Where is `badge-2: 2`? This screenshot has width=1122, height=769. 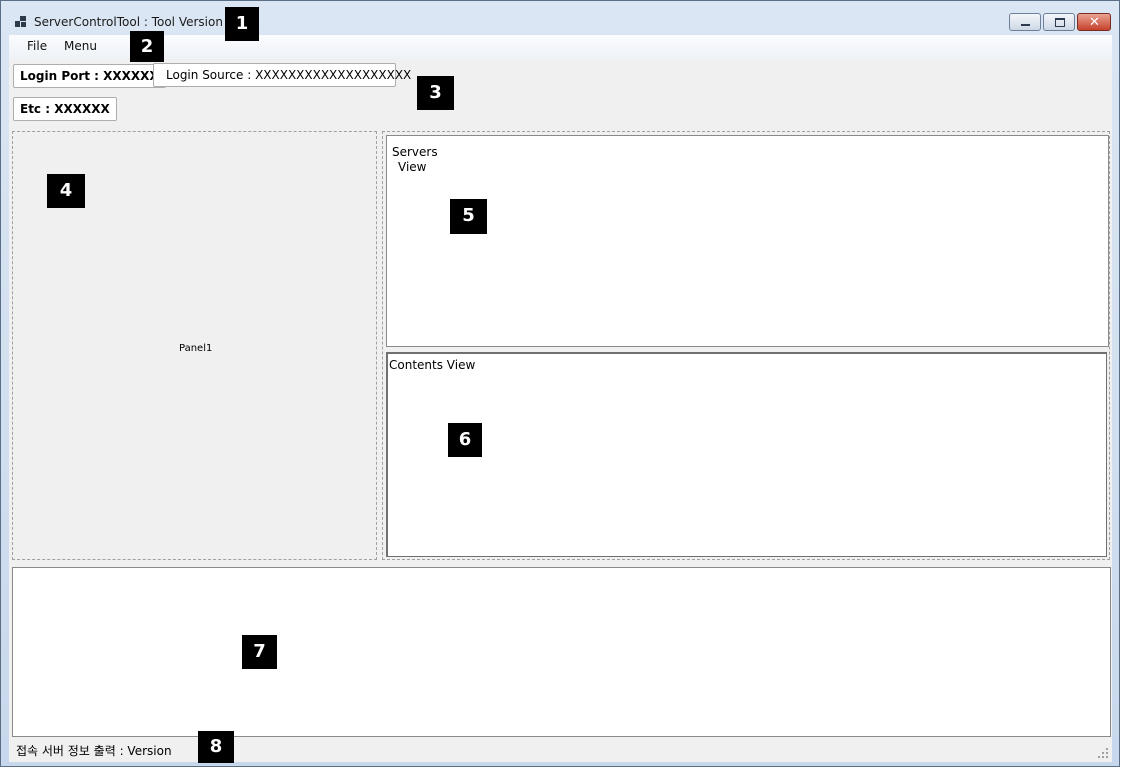
badge-2: 2 is located at coordinates (147, 46).